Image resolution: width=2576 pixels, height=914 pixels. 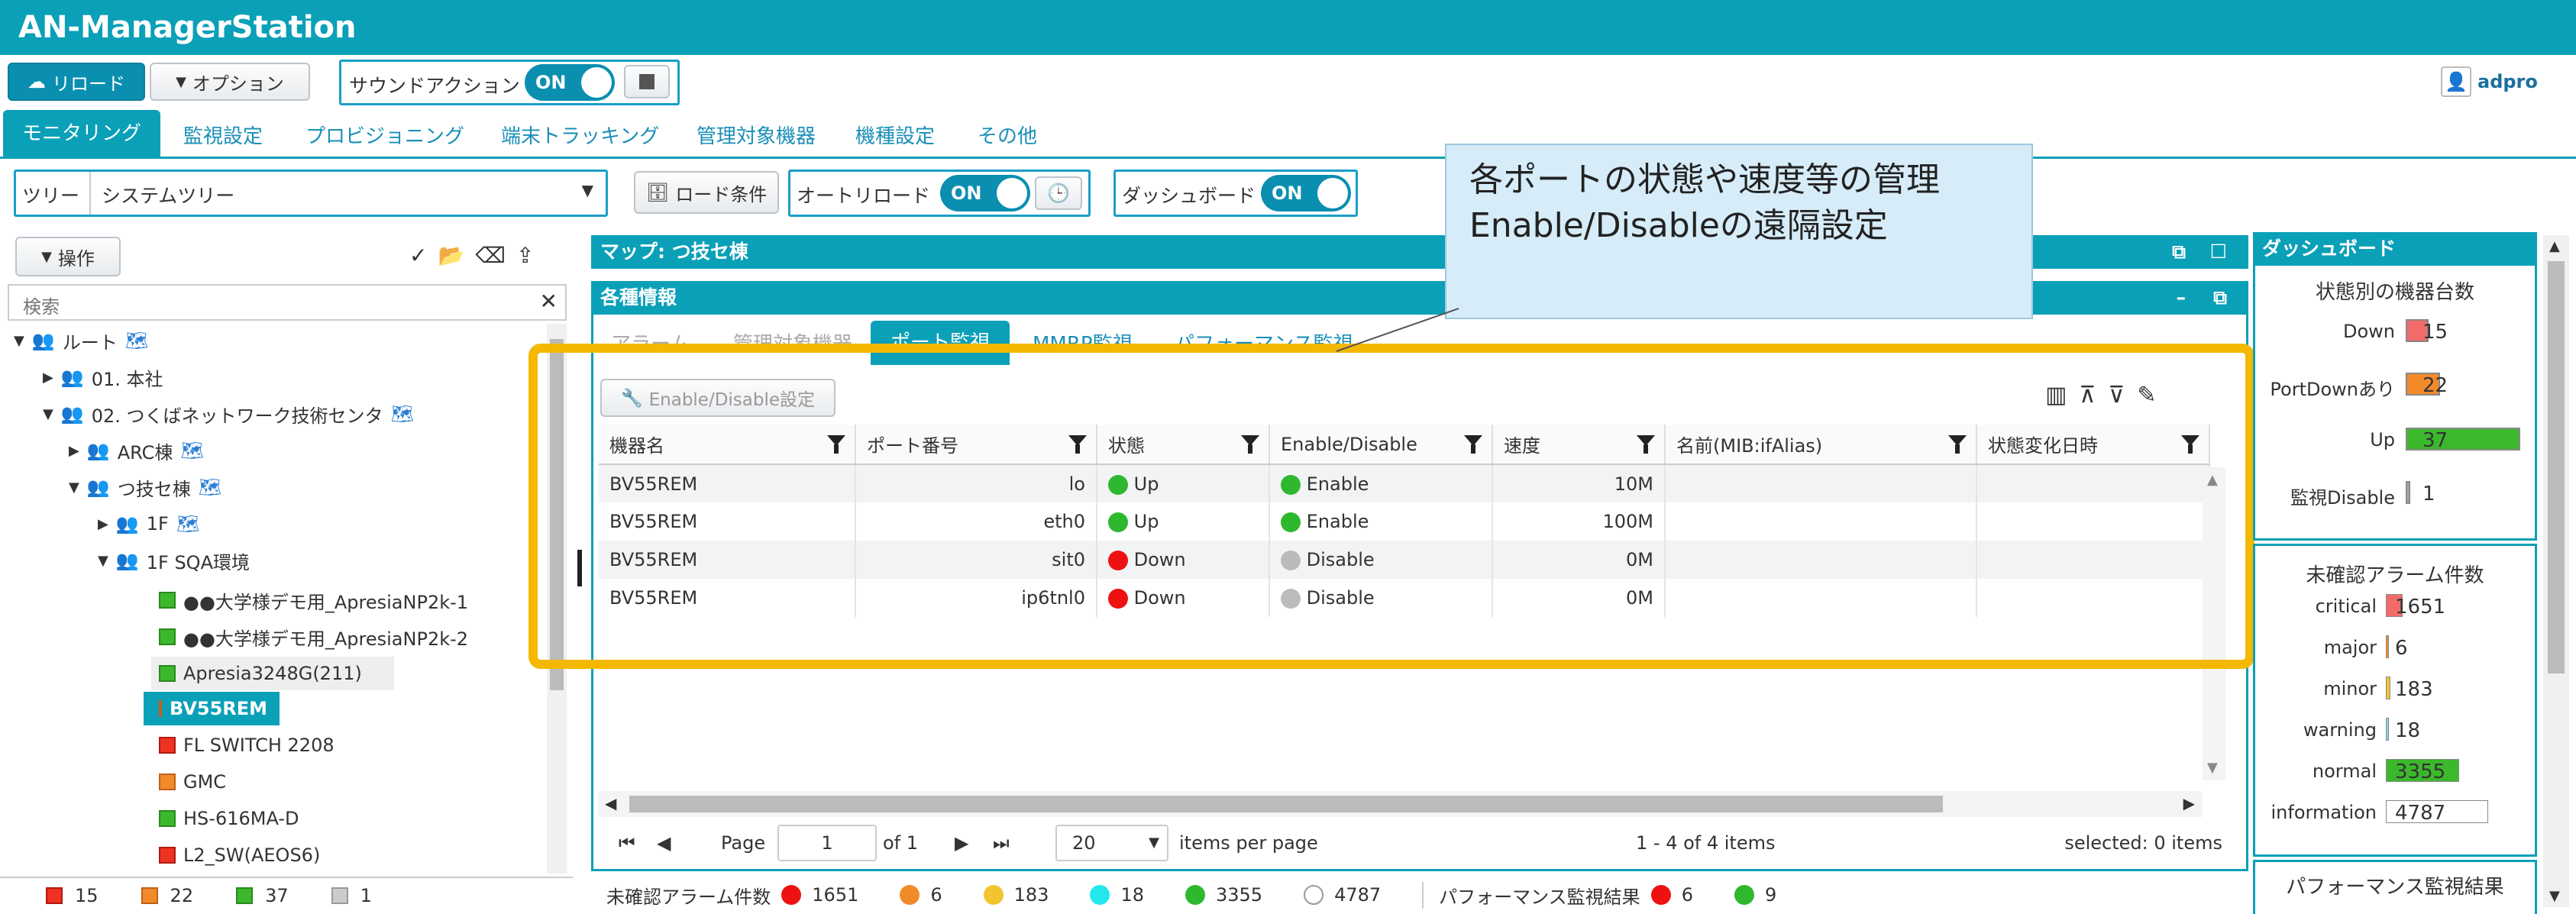 What do you see at coordinates (549, 301) in the screenshot?
I see `clear-search-icon: ✕` at bounding box center [549, 301].